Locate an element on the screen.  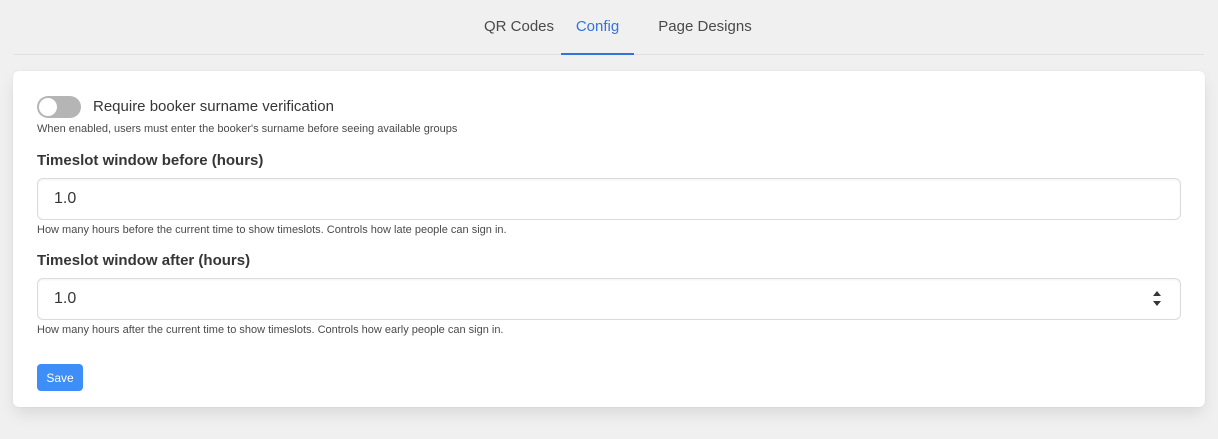
window-after-input is located at coordinates (609, 299).